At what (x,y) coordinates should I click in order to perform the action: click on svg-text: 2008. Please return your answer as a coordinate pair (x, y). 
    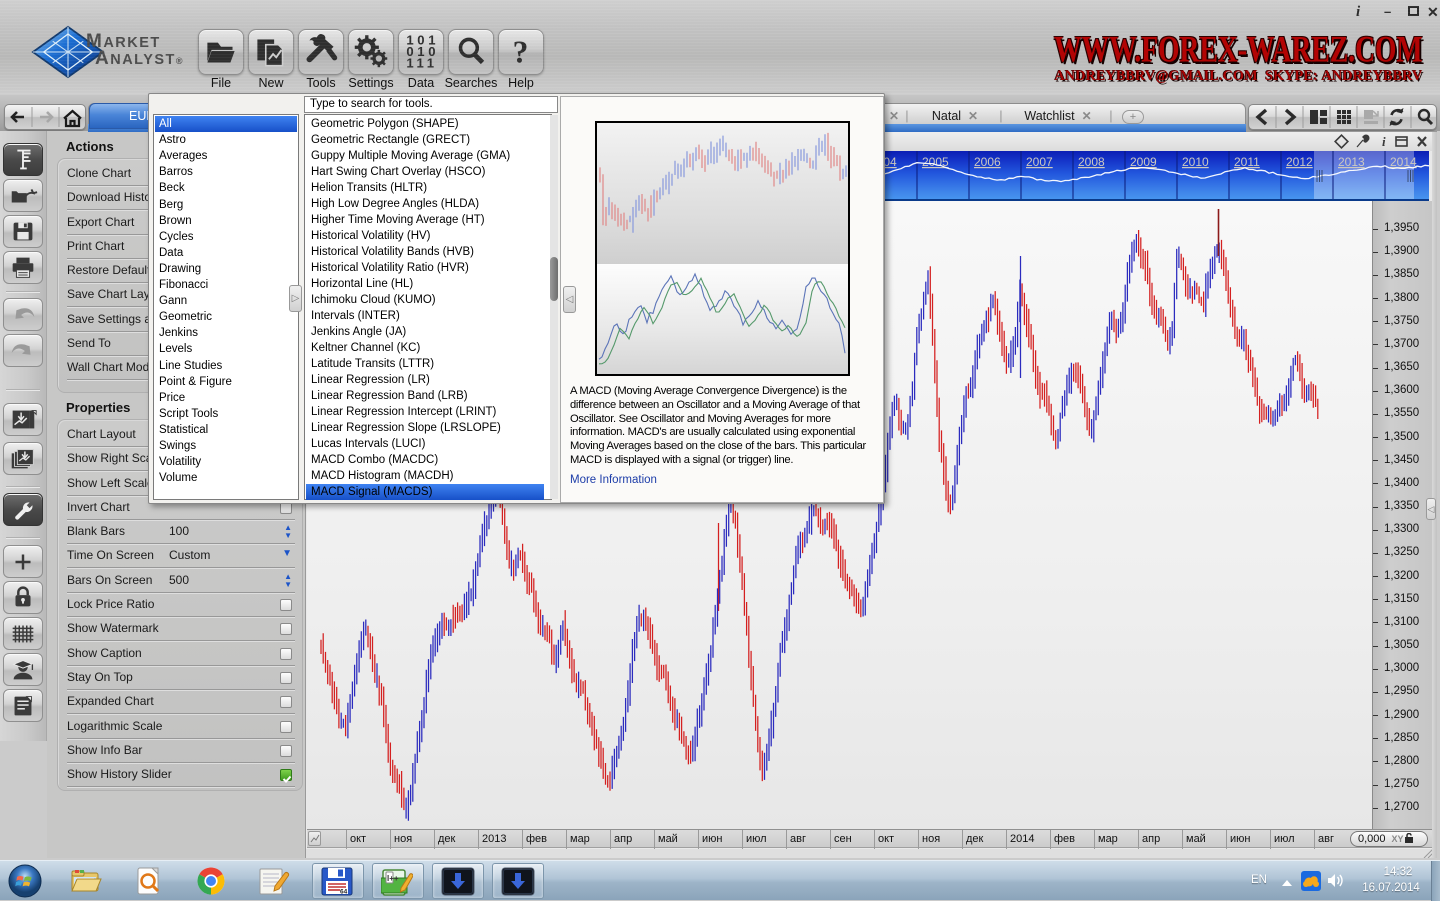
    Looking at the image, I should click on (1091, 162).